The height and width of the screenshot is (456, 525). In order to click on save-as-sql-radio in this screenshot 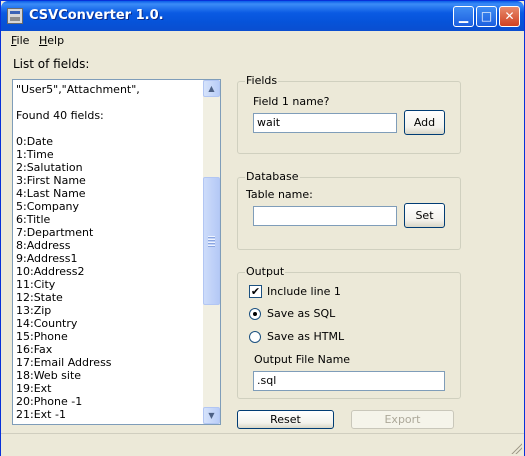, I will do `click(255, 314)`.